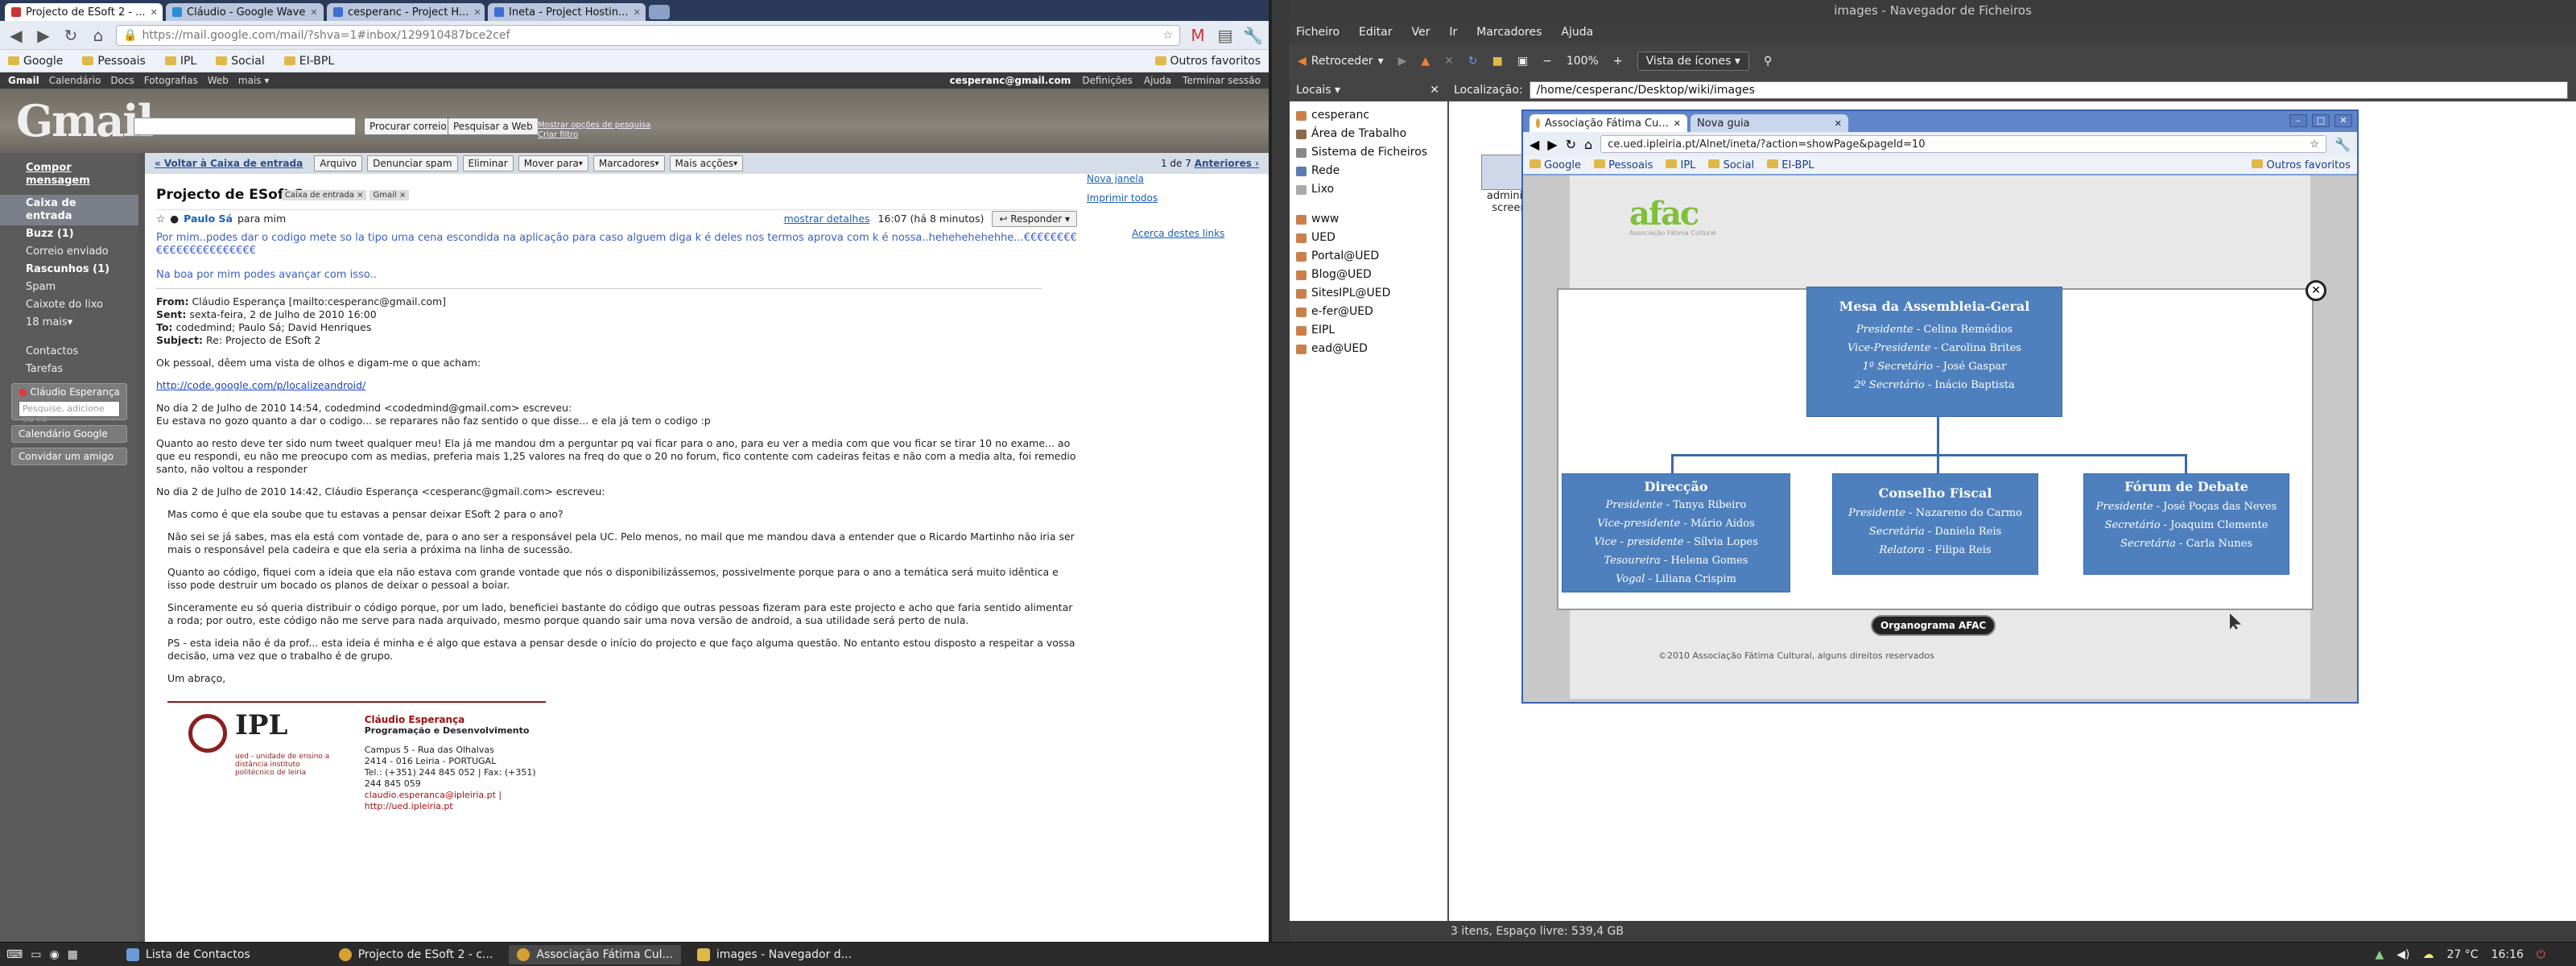  What do you see at coordinates (1222, 80) in the screenshot?
I see `signout-link: Terminar sessão` at bounding box center [1222, 80].